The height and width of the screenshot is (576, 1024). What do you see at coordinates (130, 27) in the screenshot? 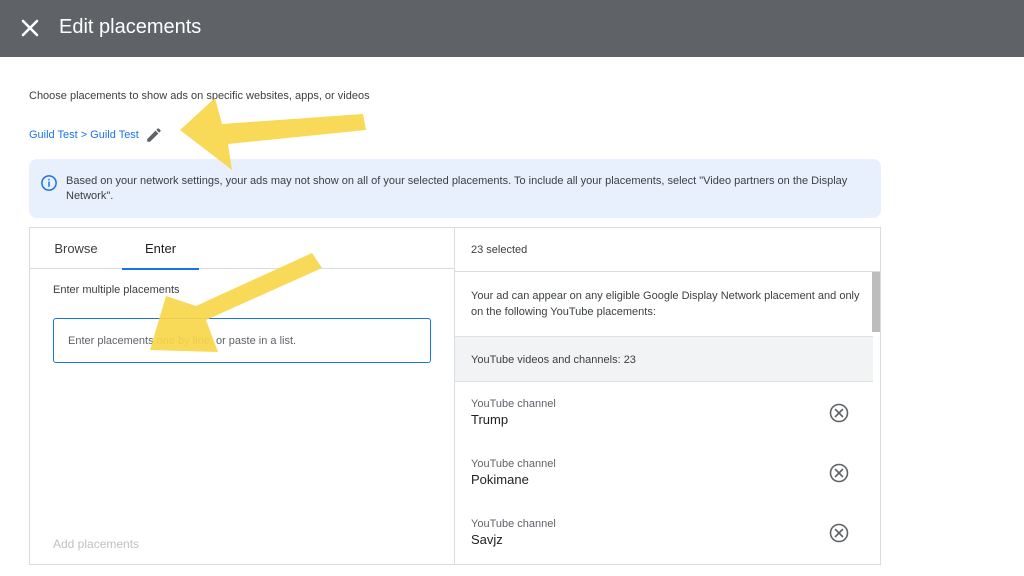
I see `dialog-title: Edit placements` at bounding box center [130, 27].